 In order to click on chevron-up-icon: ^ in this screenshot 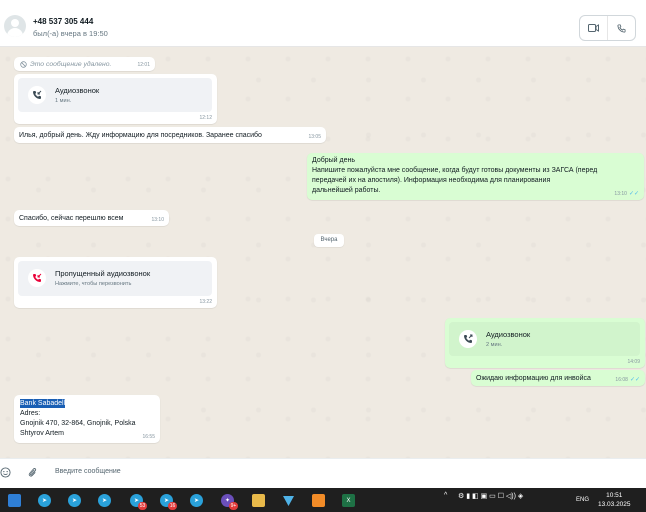, I will do `click(445, 495)`.